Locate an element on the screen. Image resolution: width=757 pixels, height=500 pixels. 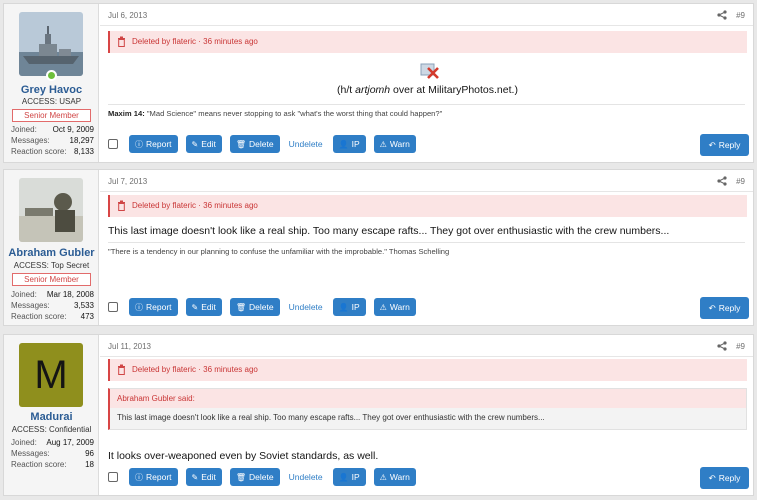
messages-value: 18,297 is located at coordinates (81, 140).